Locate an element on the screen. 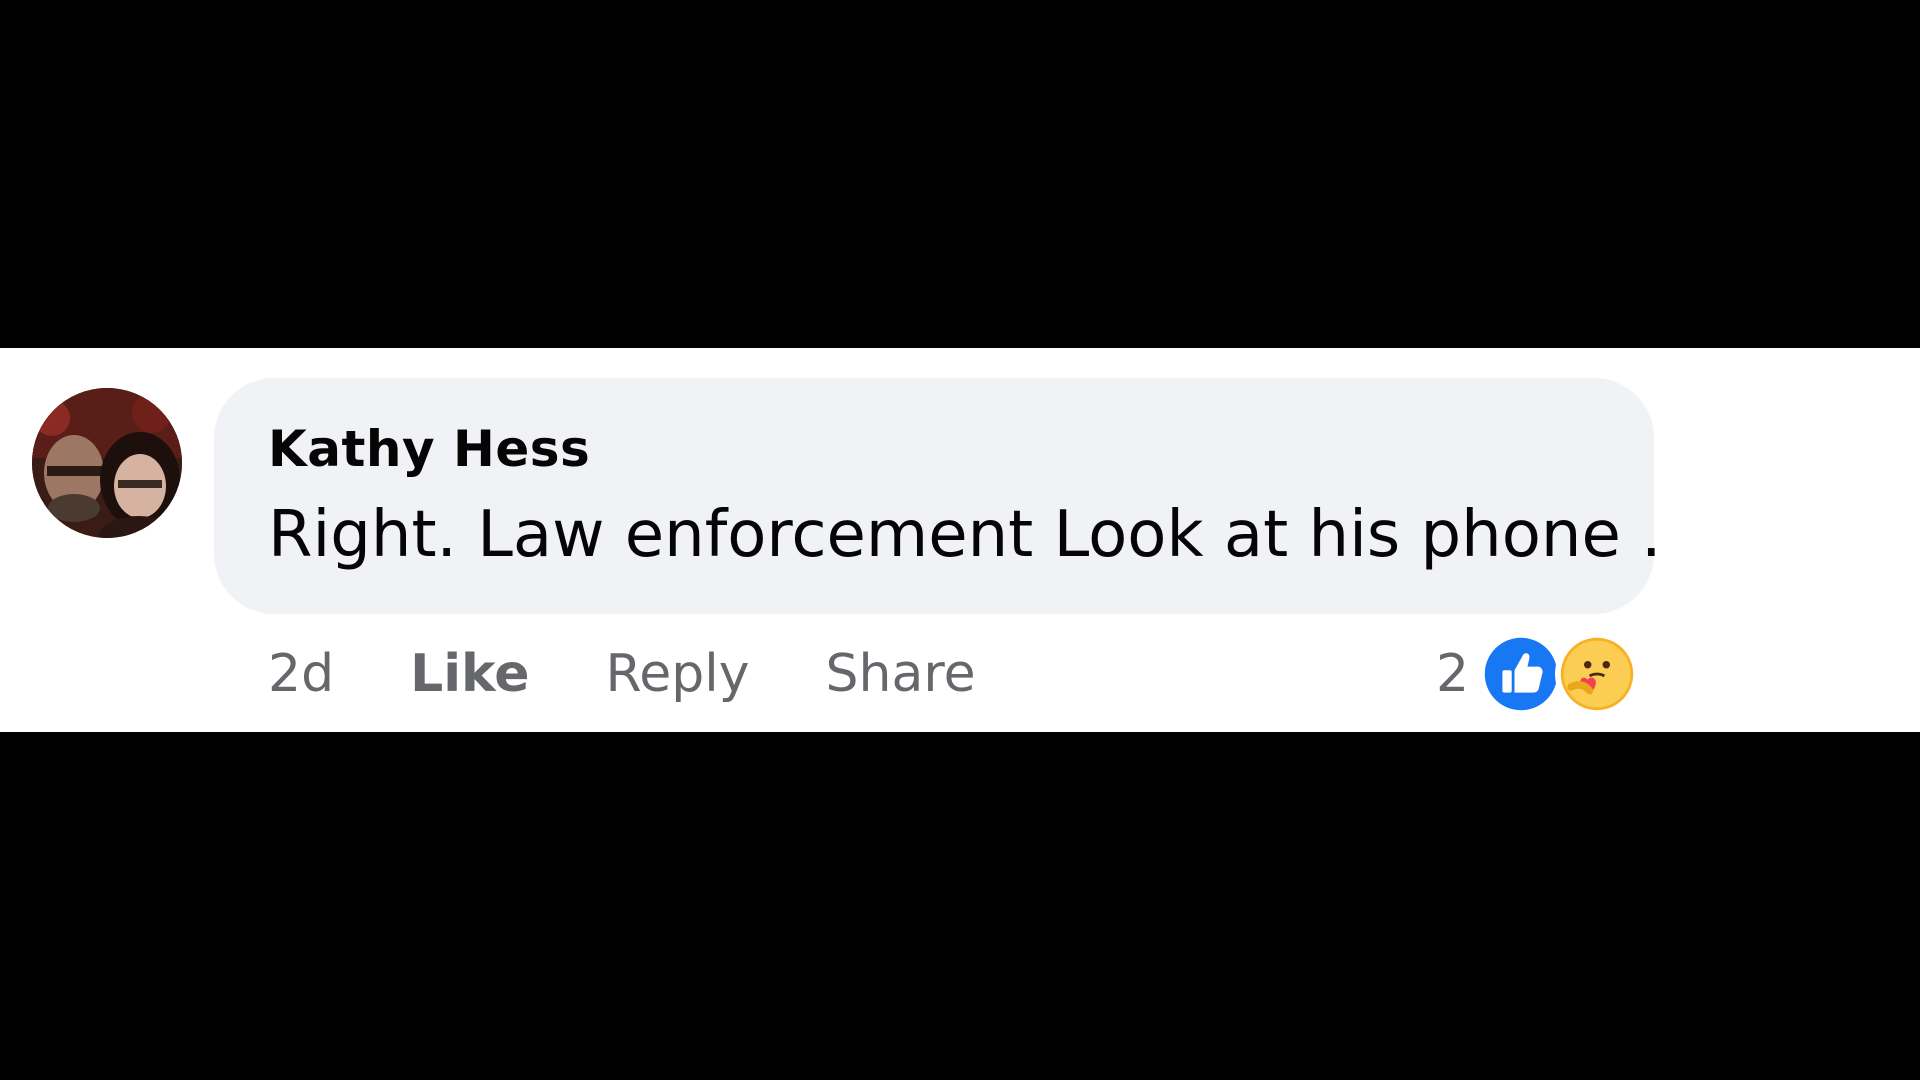 Image resolution: width=1920 pixels, height=1080 pixels. avatar-photo-icon is located at coordinates (107, 463).